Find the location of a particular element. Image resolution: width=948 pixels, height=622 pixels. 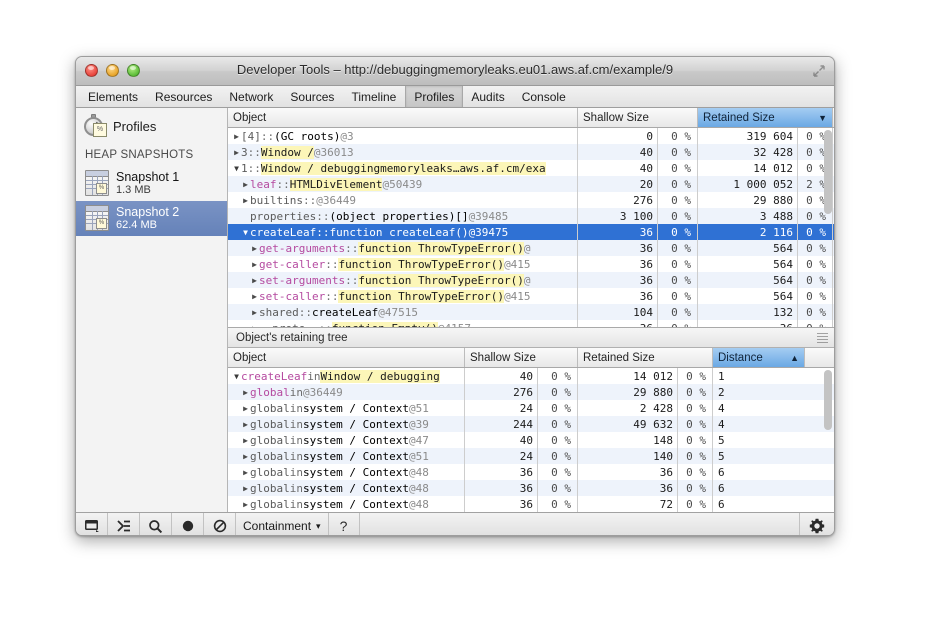

tab-network: Network is located at coordinates (251, 96).